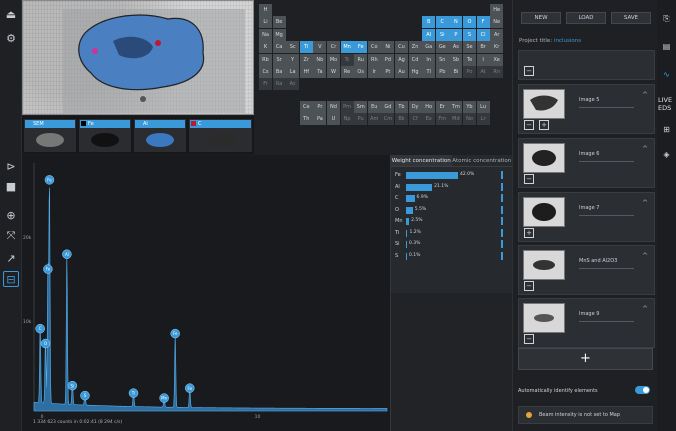  I want to click on element-si: Si, so click(442, 34).